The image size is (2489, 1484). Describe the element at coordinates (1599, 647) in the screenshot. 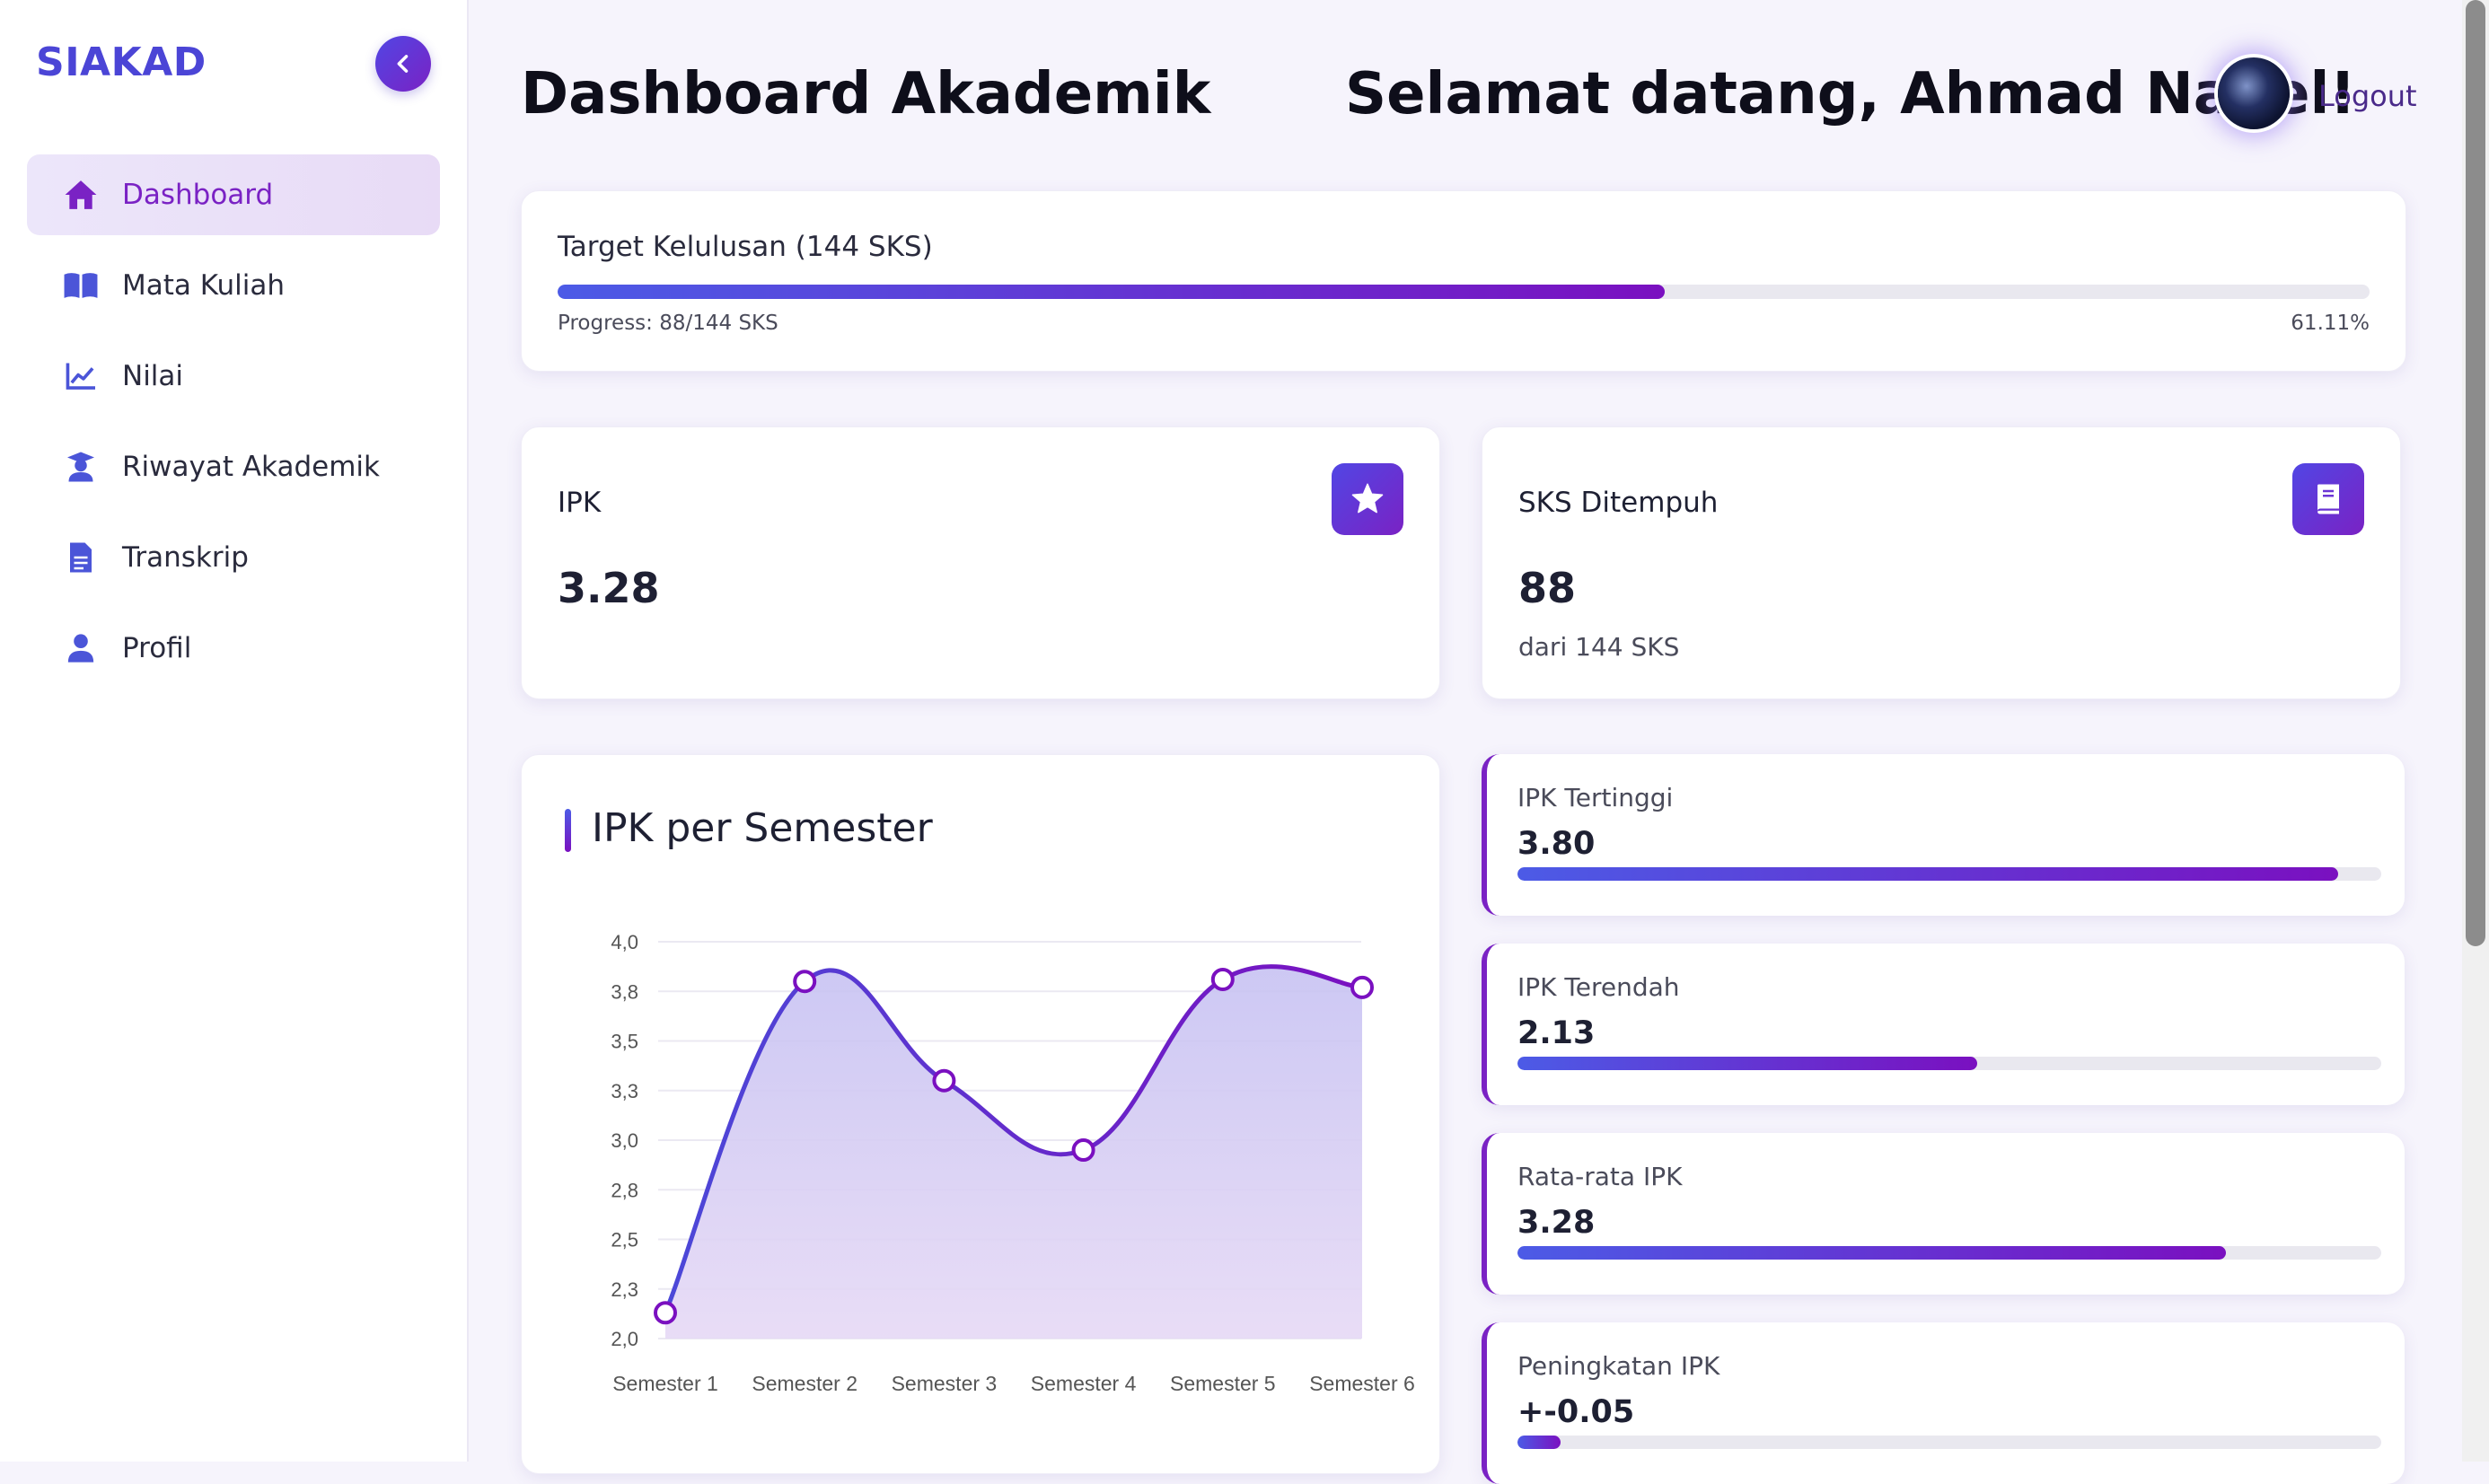

I see `sks-subtext: dari 144 SKS` at that location.